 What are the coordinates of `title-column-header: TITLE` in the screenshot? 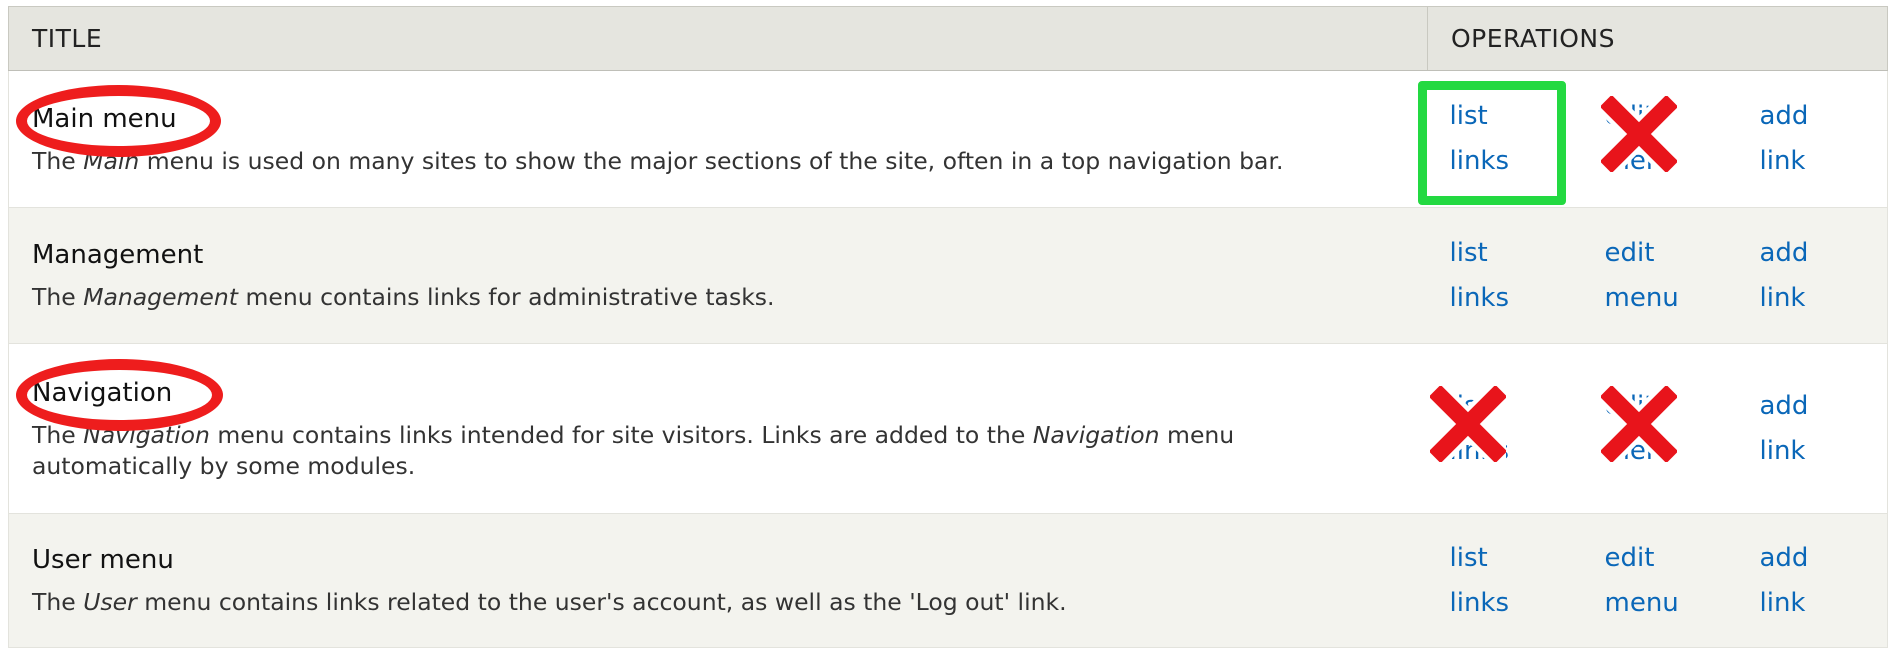 It's located at (718, 38).